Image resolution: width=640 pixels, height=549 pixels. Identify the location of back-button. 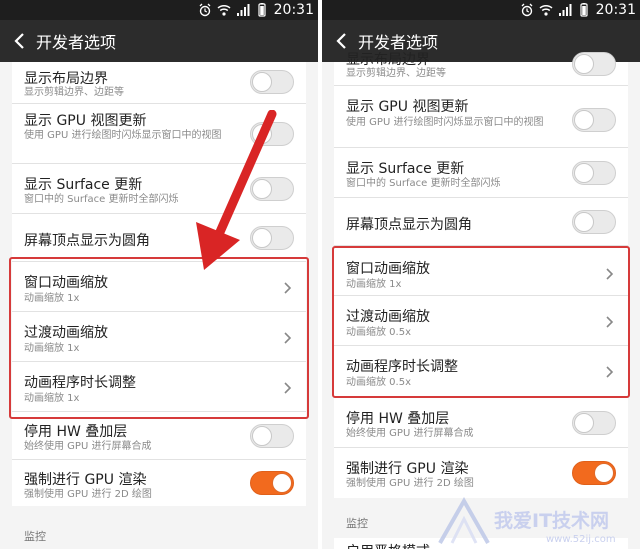
(20, 41).